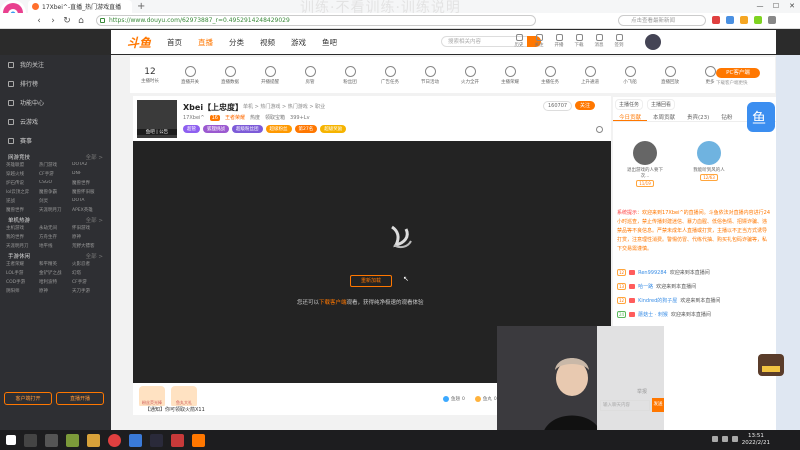 The image size is (800, 450). Describe the element at coordinates (190, 75) in the screenshot. I see `tool-item: 直播开关` at that location.